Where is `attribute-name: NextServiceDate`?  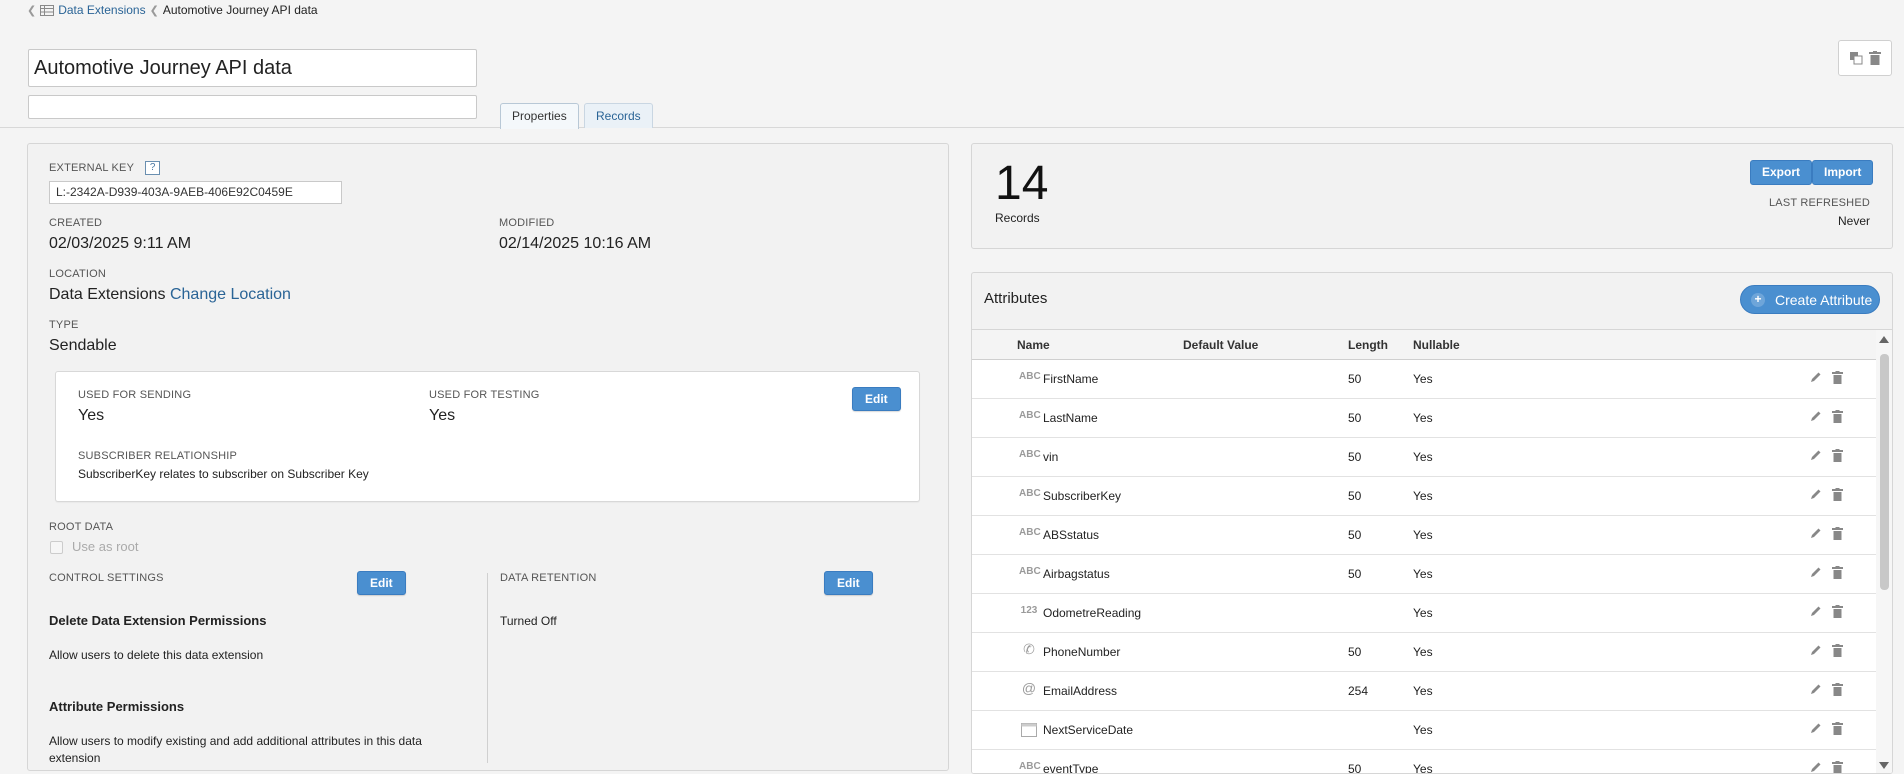 attribute-name: NextServiceDate is located at coordinates (1088, 730).